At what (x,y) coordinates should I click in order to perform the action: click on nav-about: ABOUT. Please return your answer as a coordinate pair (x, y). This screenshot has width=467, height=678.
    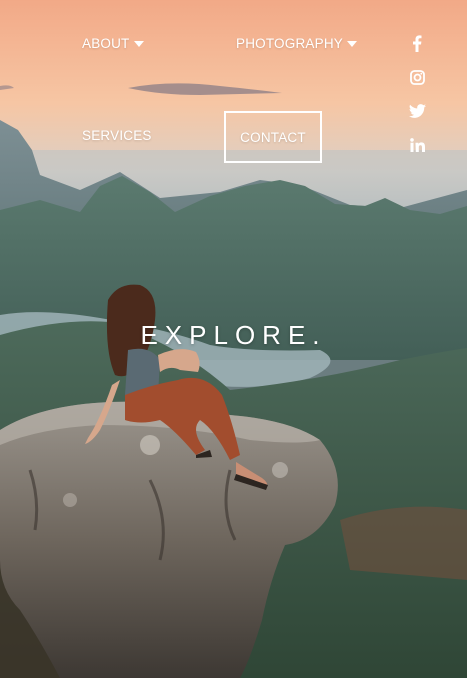
    Looking at the image, I should click on (113, 43).